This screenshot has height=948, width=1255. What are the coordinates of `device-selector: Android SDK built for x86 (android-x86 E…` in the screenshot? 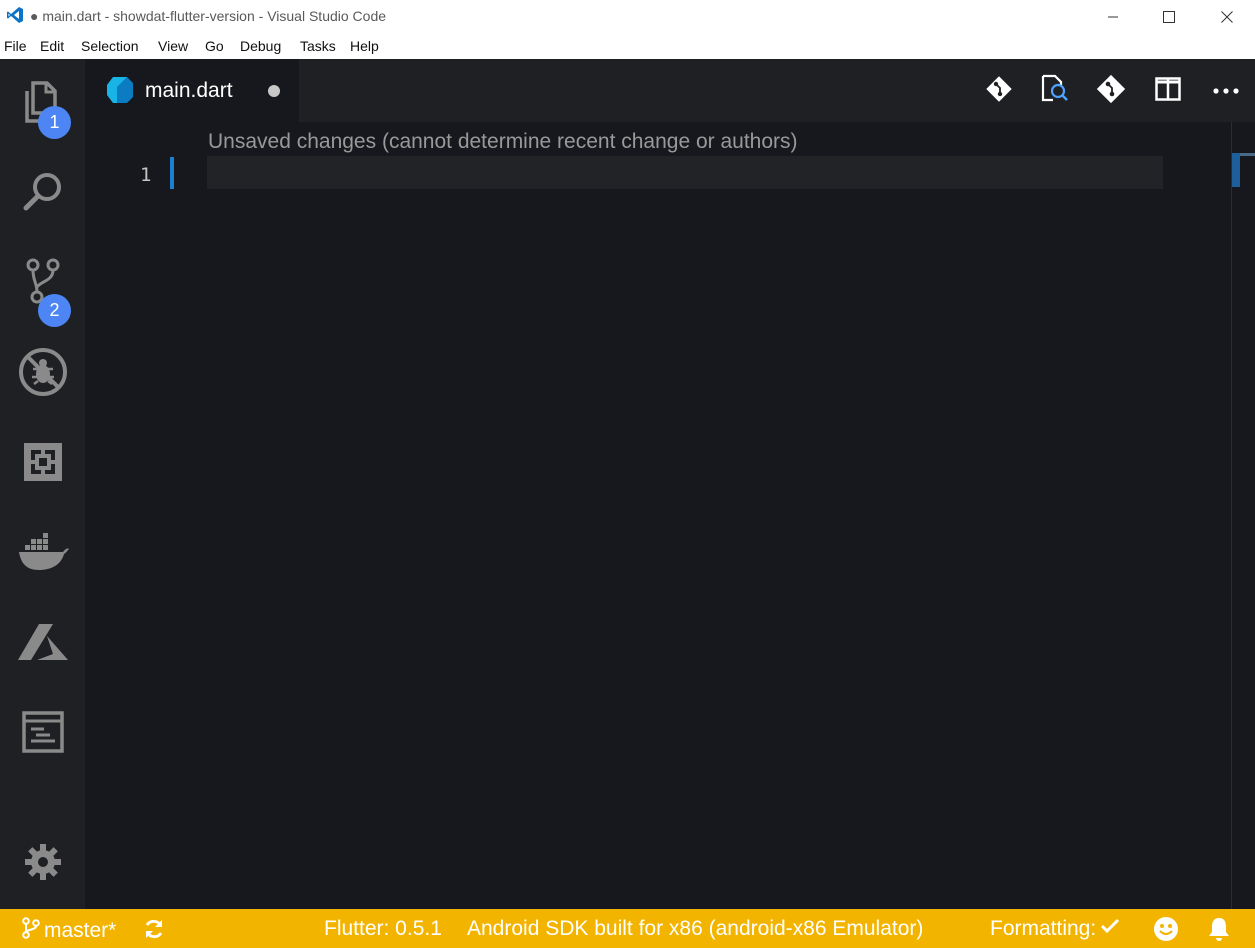 It's located at (695, 929).